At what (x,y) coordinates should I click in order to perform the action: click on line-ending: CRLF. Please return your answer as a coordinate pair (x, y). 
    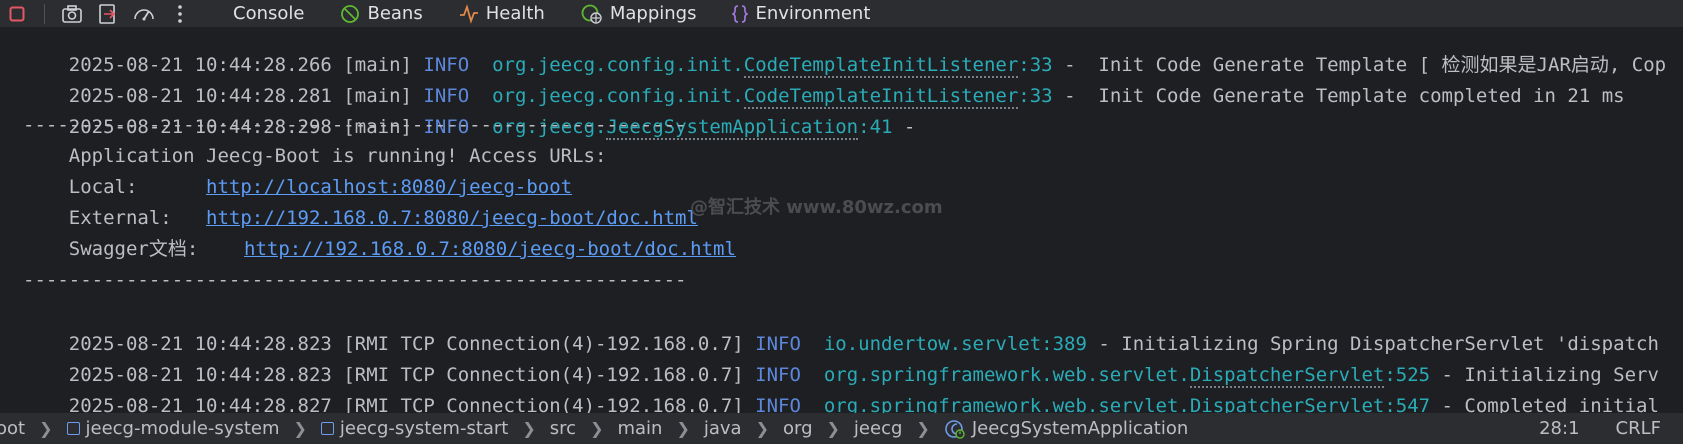
    Looking at the image, I should click on (1638, 428).